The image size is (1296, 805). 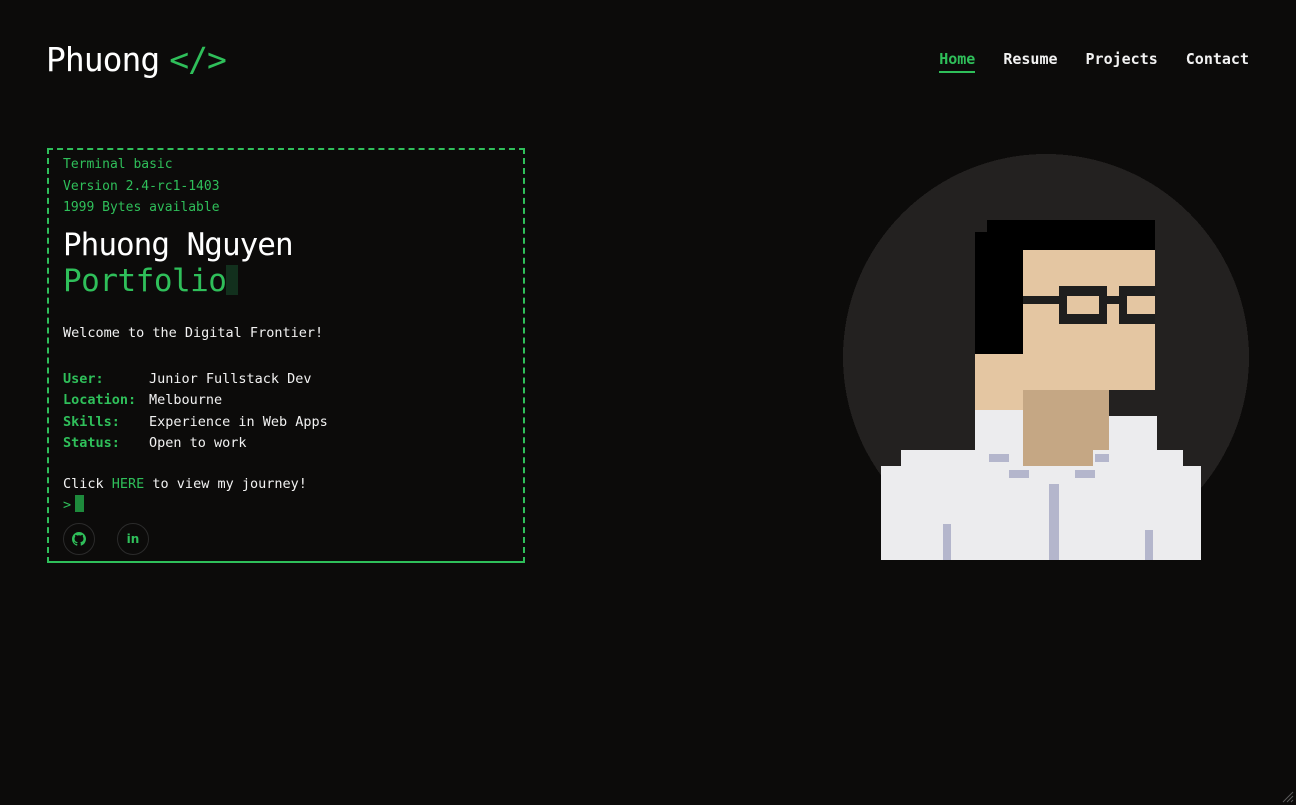 I want to click on journey-prefix: Click, so click(x=87, y=483).